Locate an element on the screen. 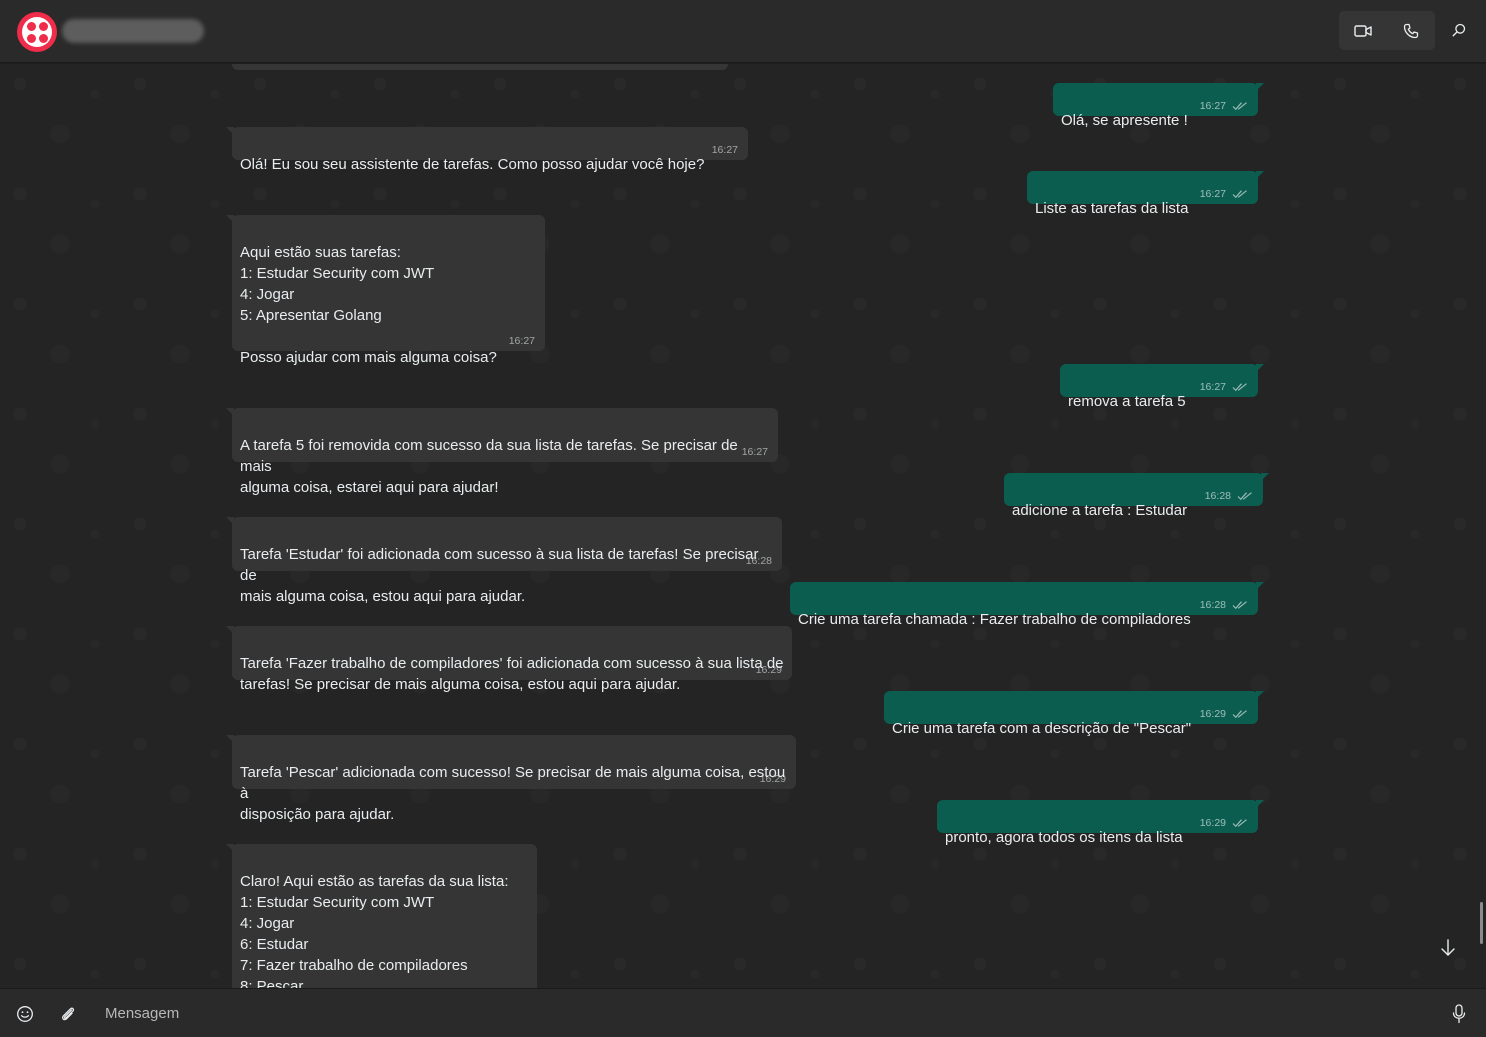 The height and width of the screenshot is (1037, 1486). contact-avatar is located at coordinates (37, 32).